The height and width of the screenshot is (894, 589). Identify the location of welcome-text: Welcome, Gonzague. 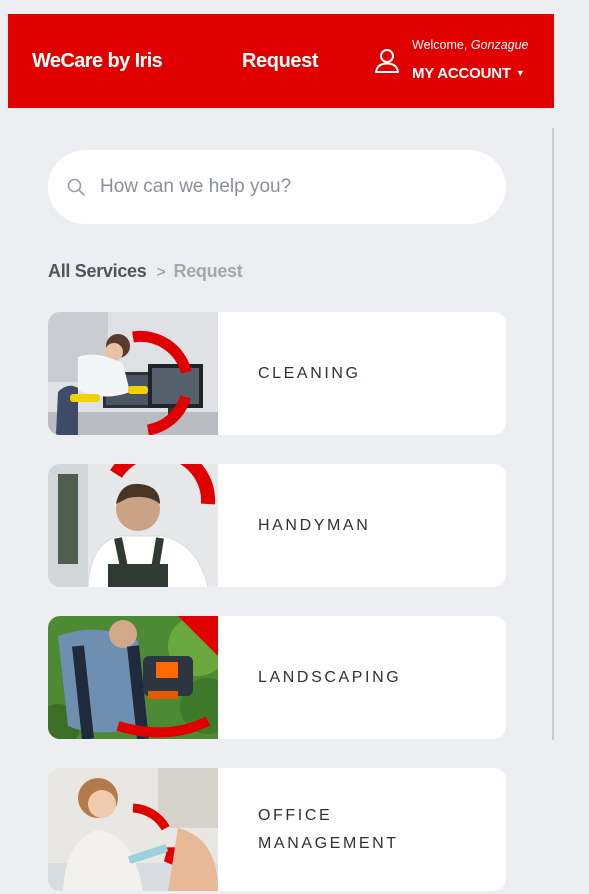
(470, 45).